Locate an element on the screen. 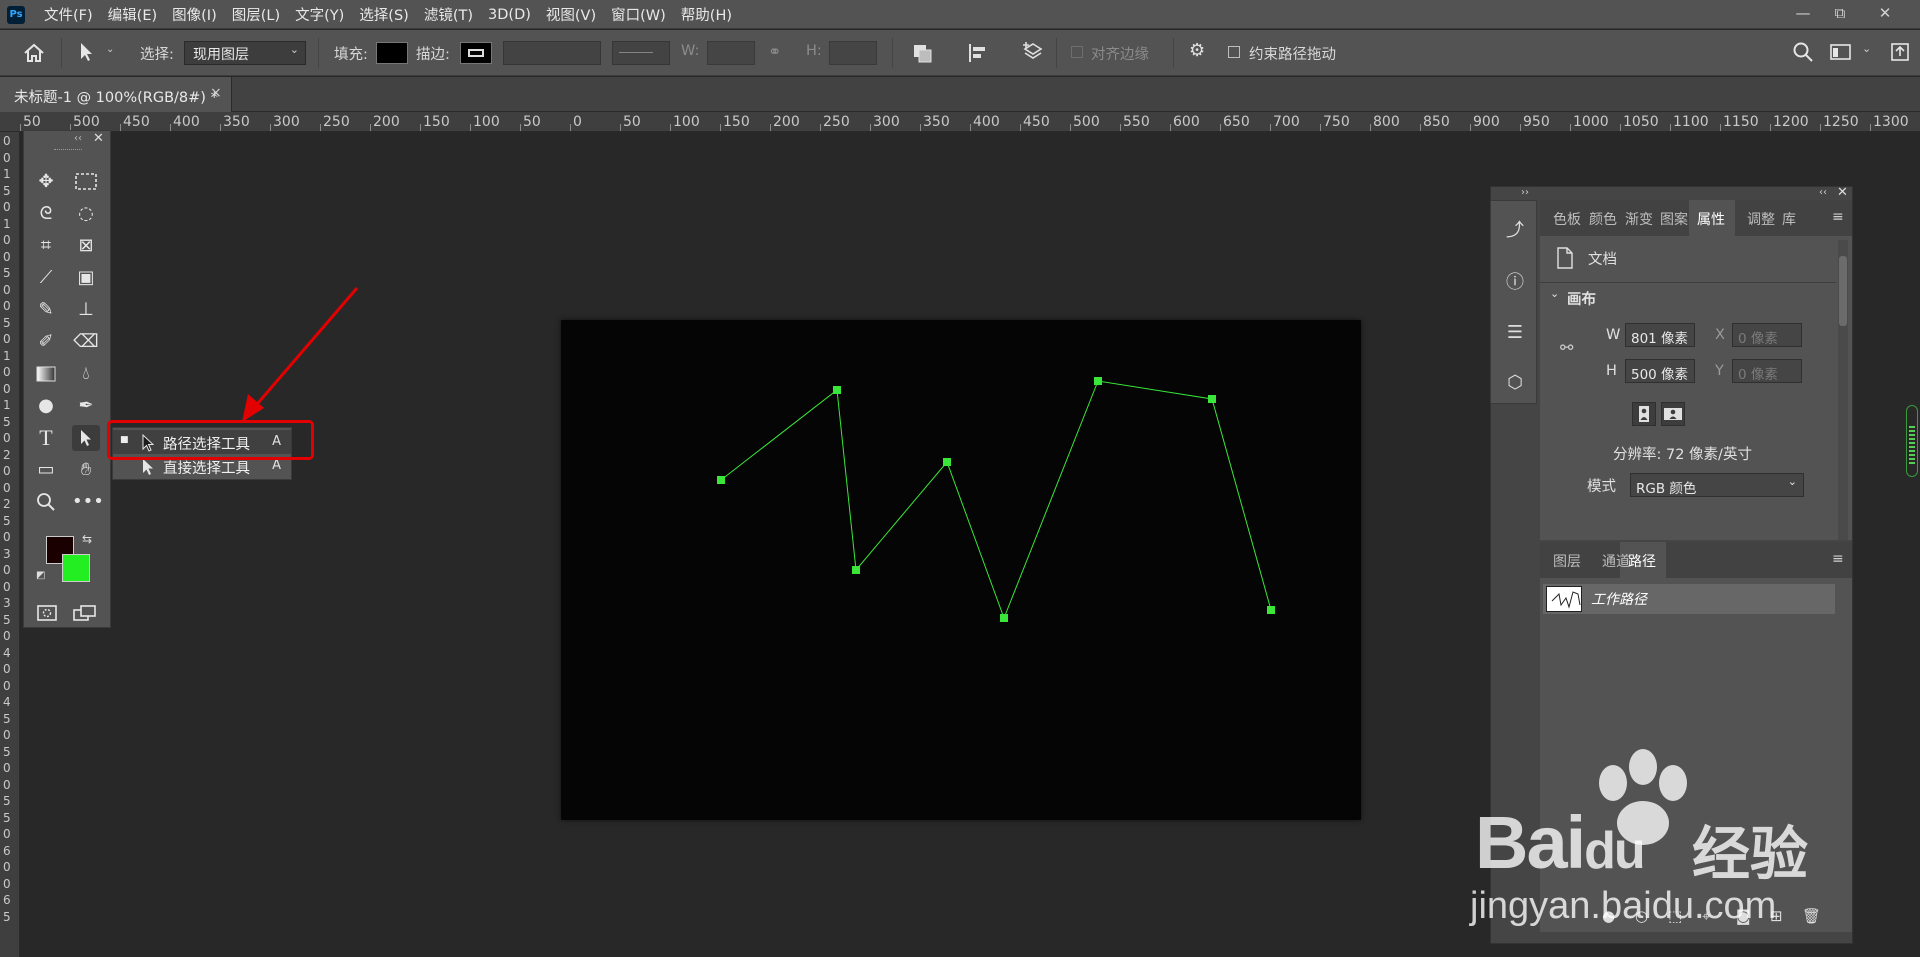  zoom-tool-icon is located at coordinates (46, 502).